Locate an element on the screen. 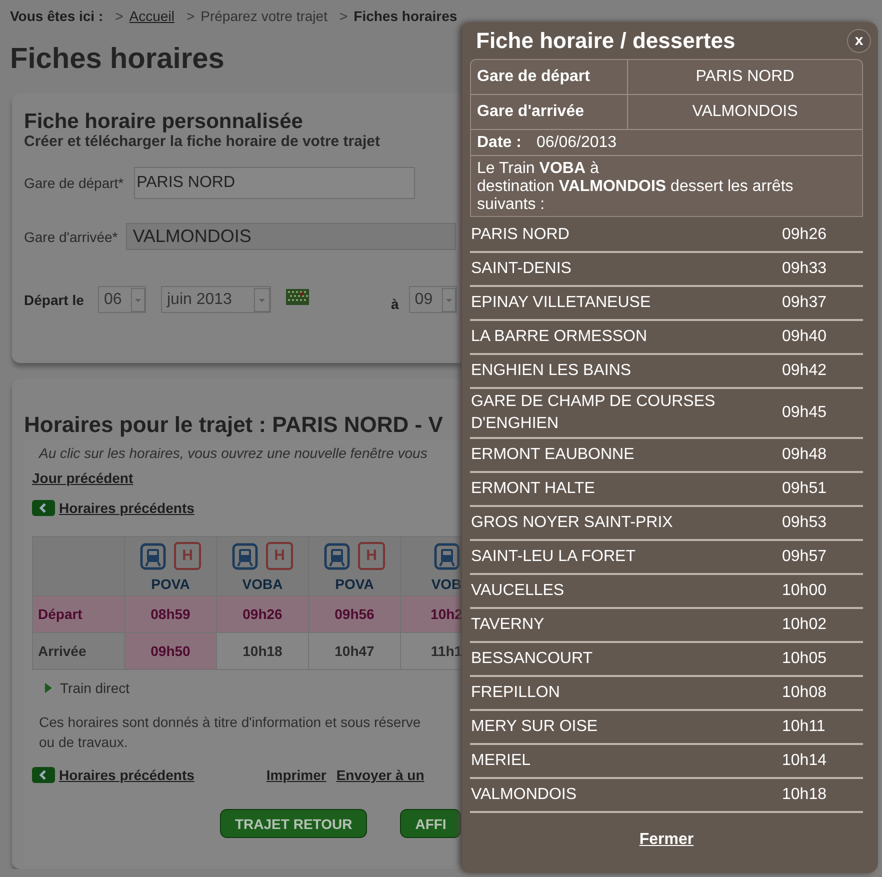  disclaimer-text: Ces horaires sont donnés à titre d'information et sous réserve ou de travaux. is located at coordinates (230, 732).